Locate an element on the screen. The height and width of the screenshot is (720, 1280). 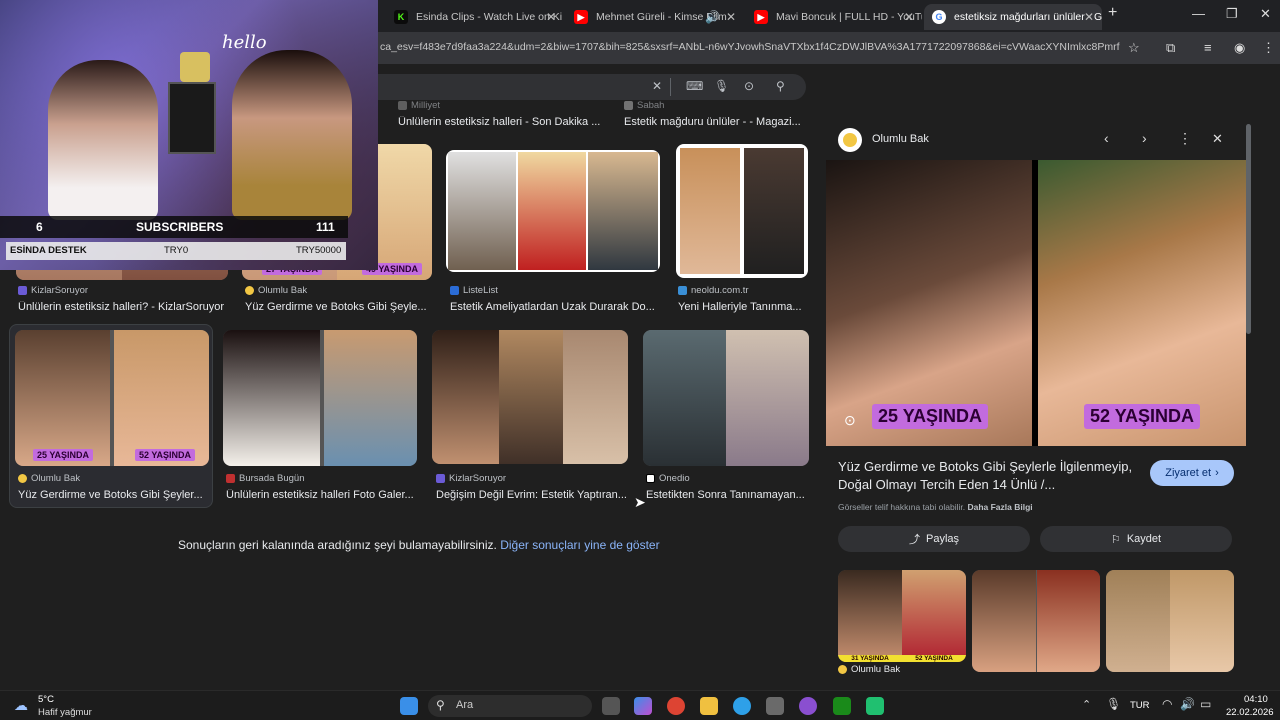
donation-bar: ESİNDA DESTEK TRY0 TRY50000 is located at coordinates (176, 251).